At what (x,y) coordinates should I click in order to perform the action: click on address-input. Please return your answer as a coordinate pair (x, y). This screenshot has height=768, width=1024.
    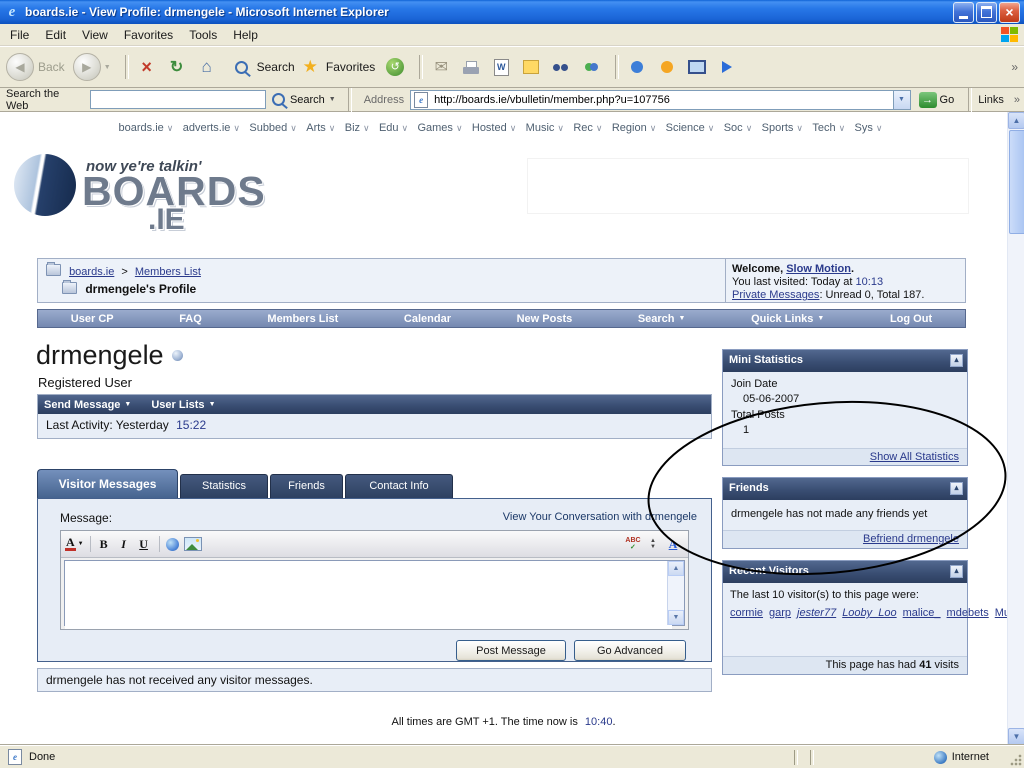
    Looking at the image, I should click on (662, 99).